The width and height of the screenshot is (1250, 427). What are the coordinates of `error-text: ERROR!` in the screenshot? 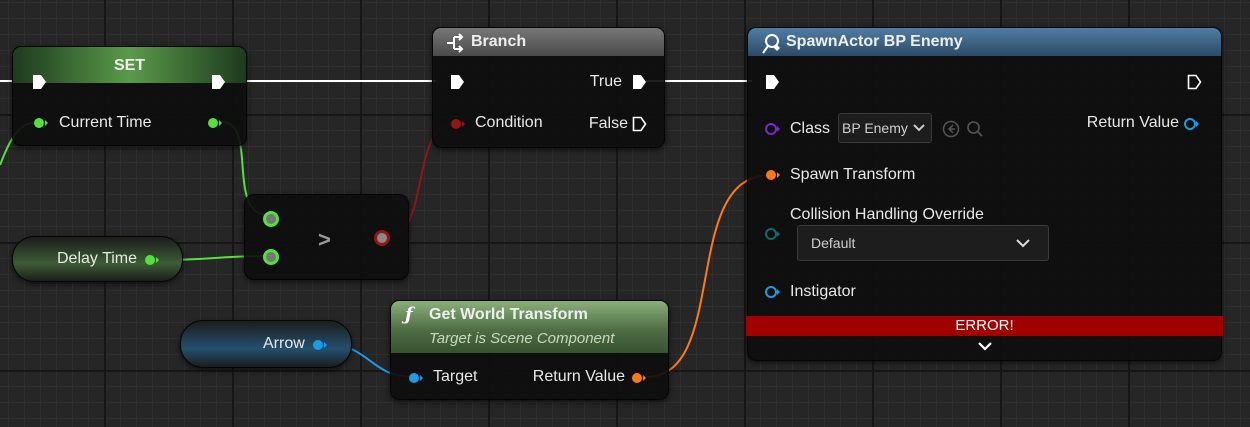 It's located at (984, 325).